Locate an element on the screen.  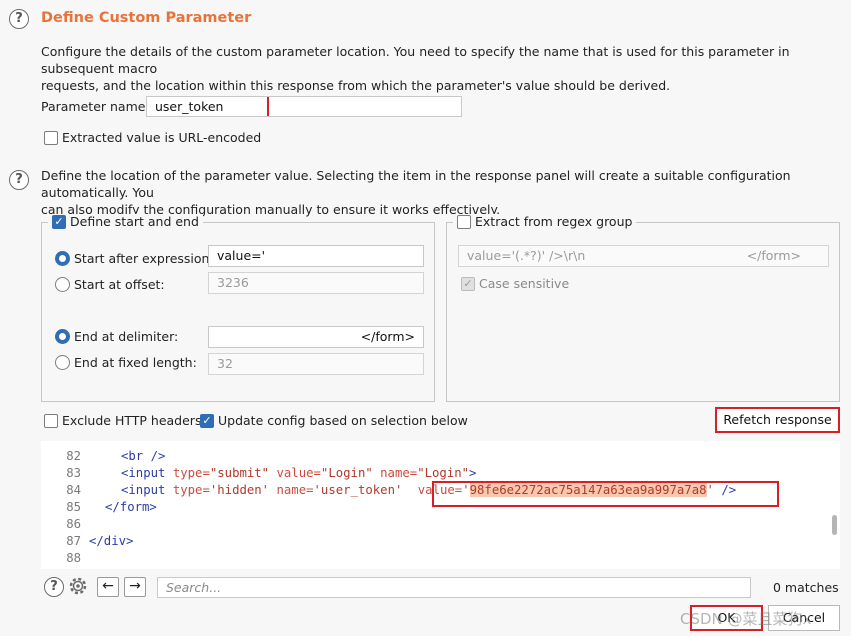
regex-end-value: </form> is located at coordinates (773, 255).